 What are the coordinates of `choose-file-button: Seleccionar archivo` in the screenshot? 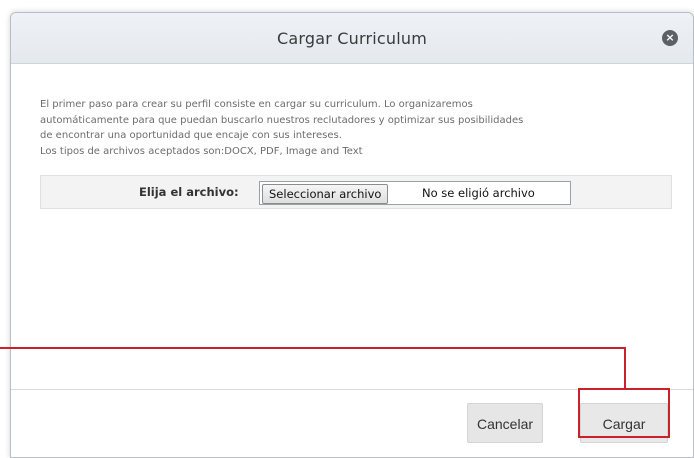 It's located at (325, 194).